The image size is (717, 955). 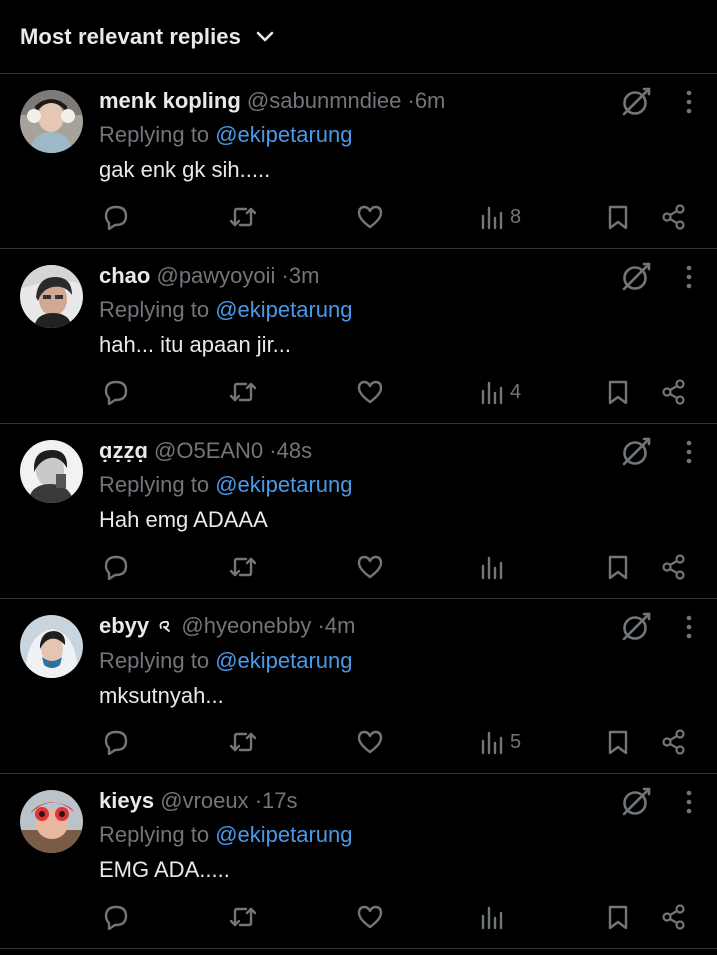 I want to click on timestamp: 4m, so click(x=340, y=625).